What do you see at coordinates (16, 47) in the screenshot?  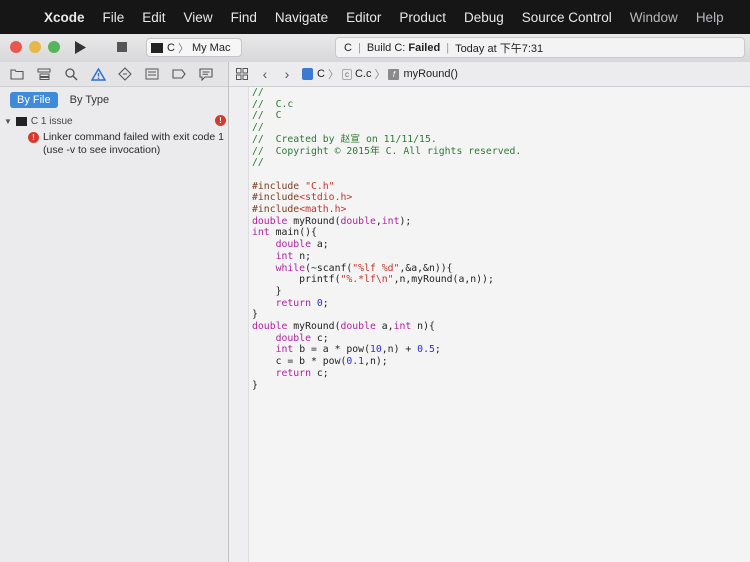 I see `close-window-button` at bounding box center [16, 47].